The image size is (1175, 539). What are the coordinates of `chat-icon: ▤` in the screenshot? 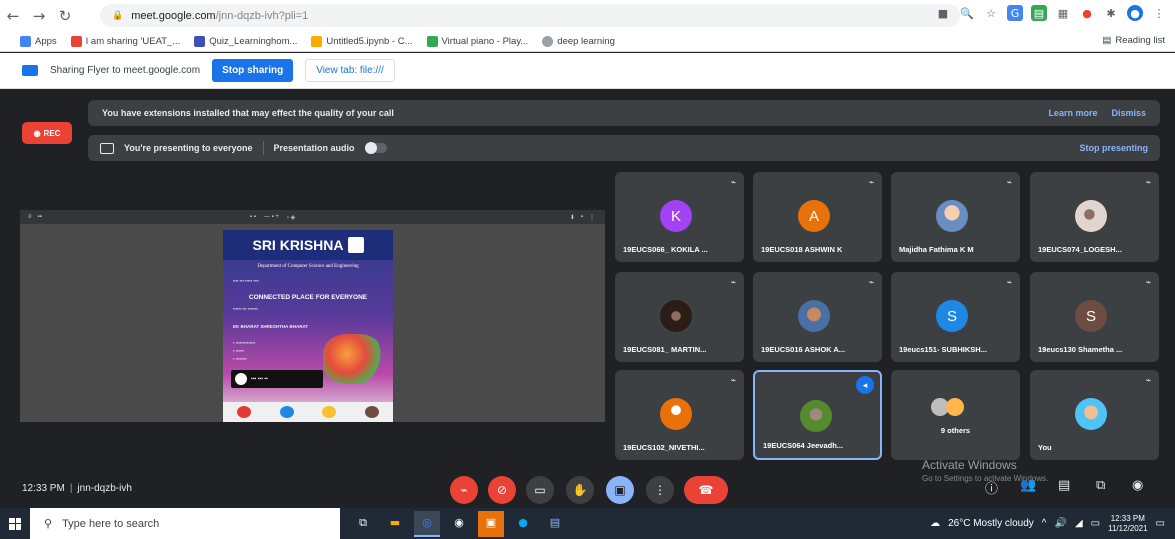 It's located at (1064, 485).